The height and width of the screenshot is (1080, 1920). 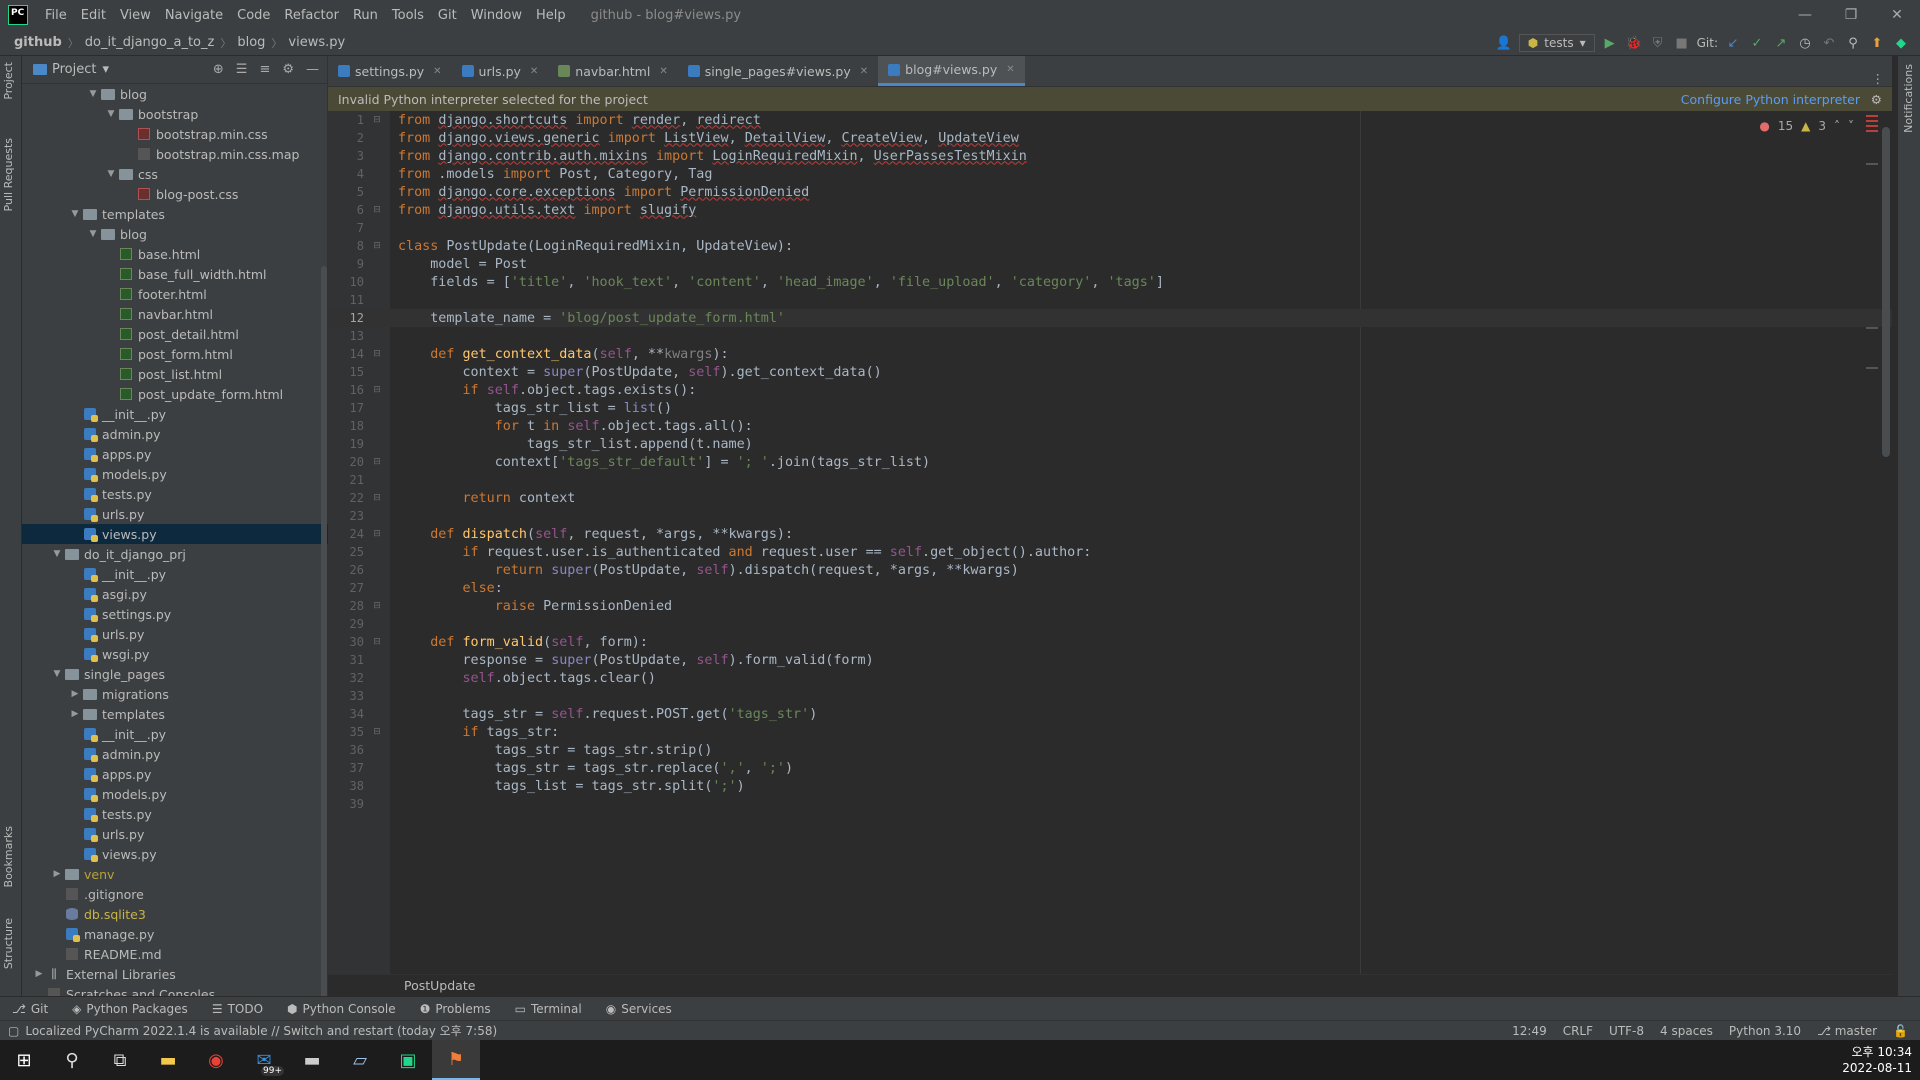 I want to click on git-update-icon: ↙, so click(x=1733, y=43).